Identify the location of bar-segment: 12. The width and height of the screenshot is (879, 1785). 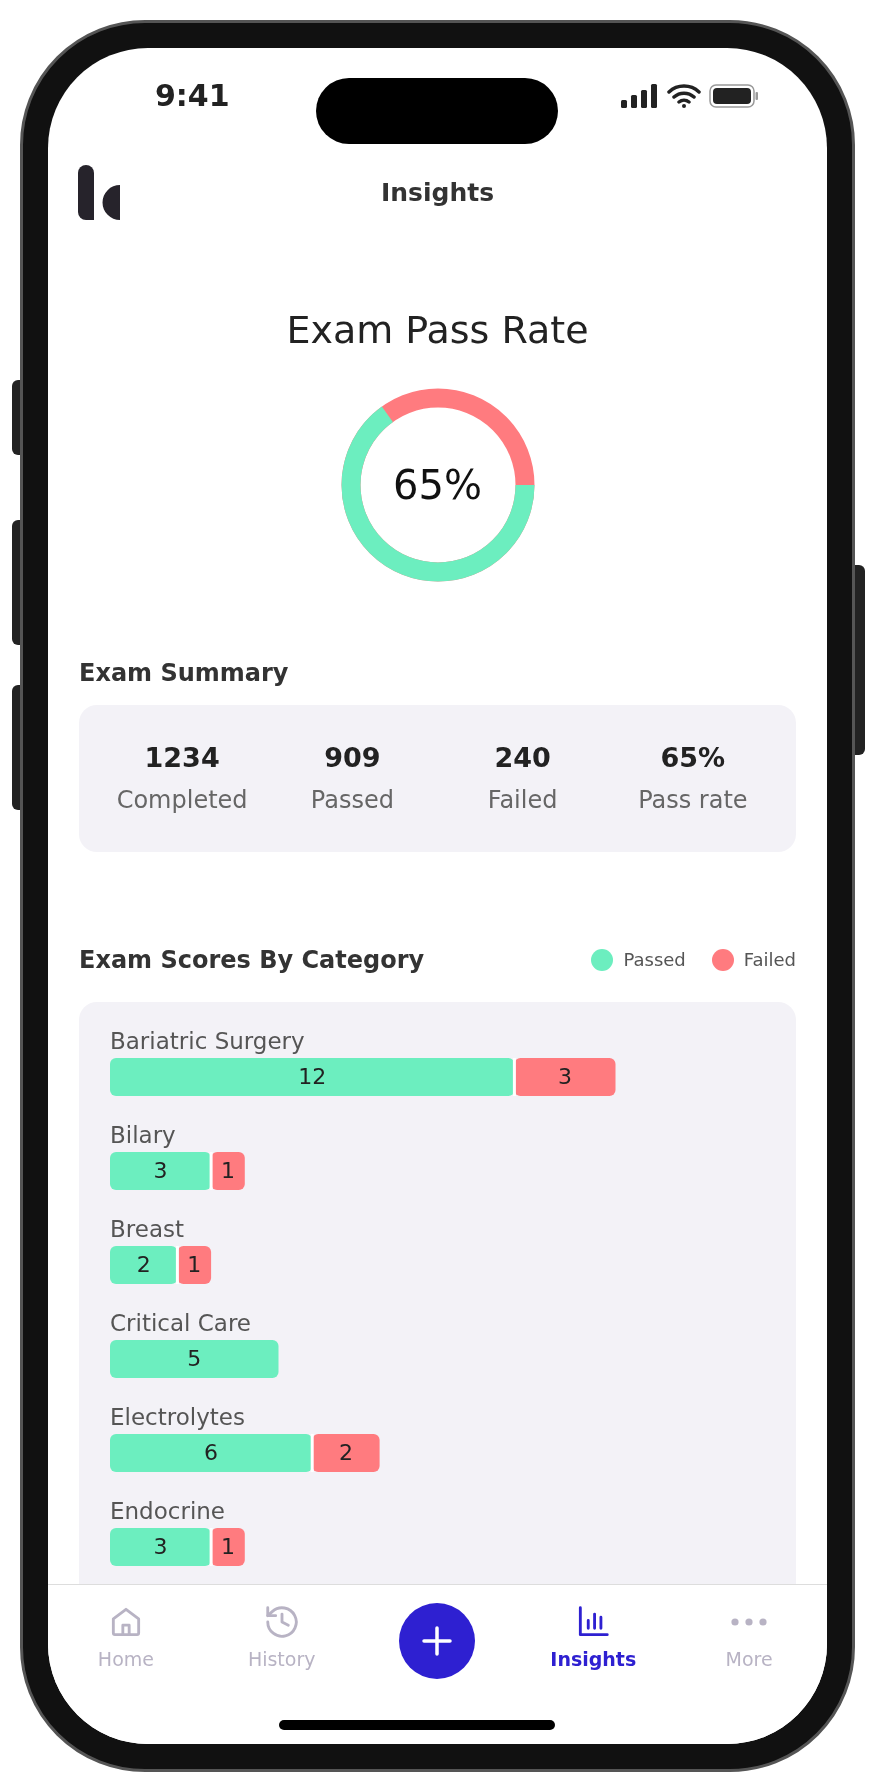
(312, 1076).